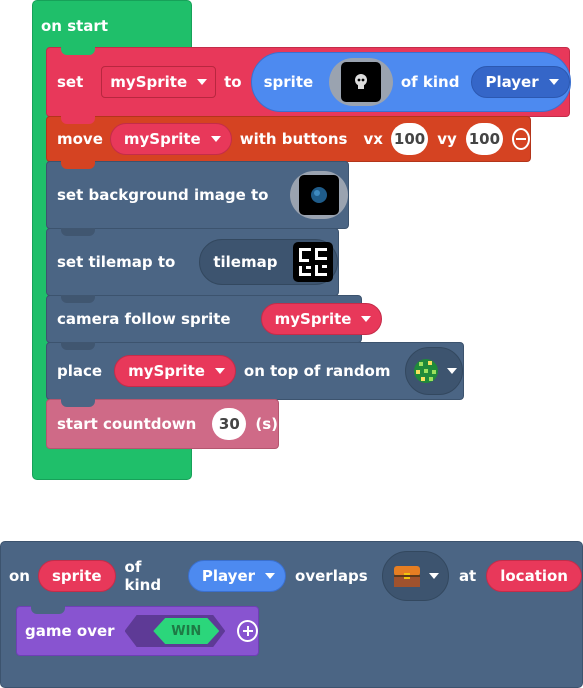 The width and height of the screenshot is (583, 688). What do you see at coordinates (163, 195) in the screenshot?
I see `background-label: set background image to` at bounding box center [163, 195].